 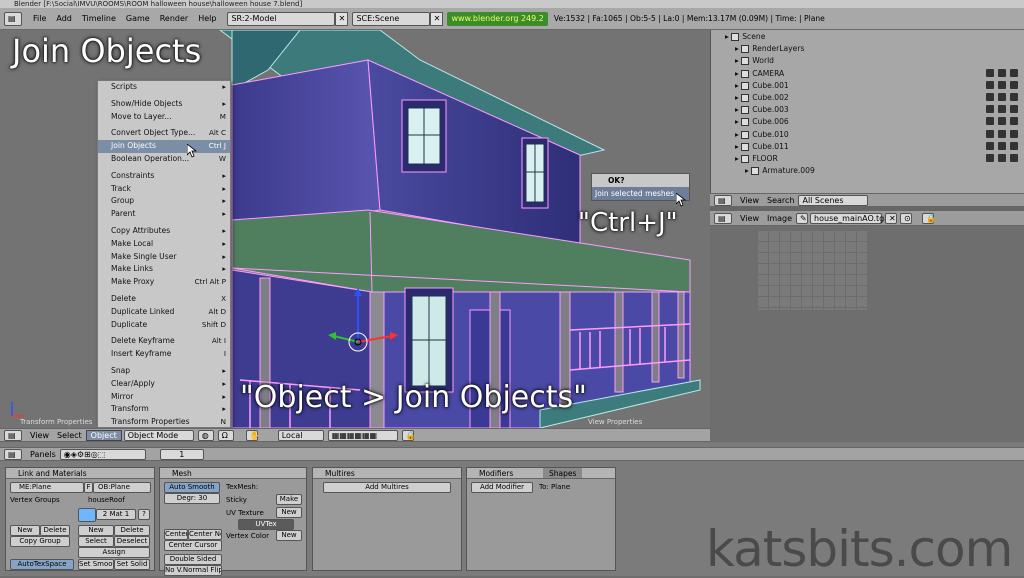 What do you see at coordinates (502, 487) in the screenshot?
I see `add-modifier-button: Add Modifier` at bounding box center [502, 487].